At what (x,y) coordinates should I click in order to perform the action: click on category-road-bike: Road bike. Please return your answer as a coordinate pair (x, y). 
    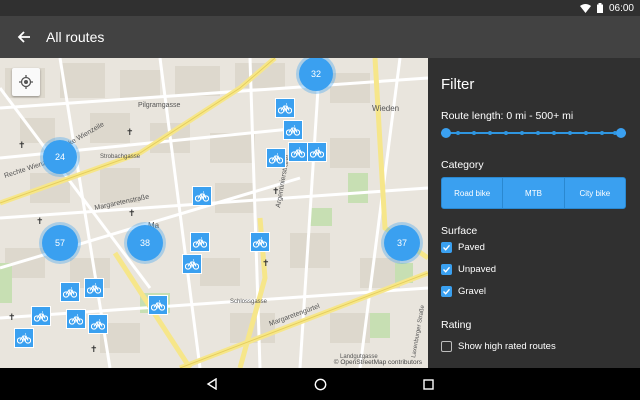
    Looking at the image, I should click on (472, 193).